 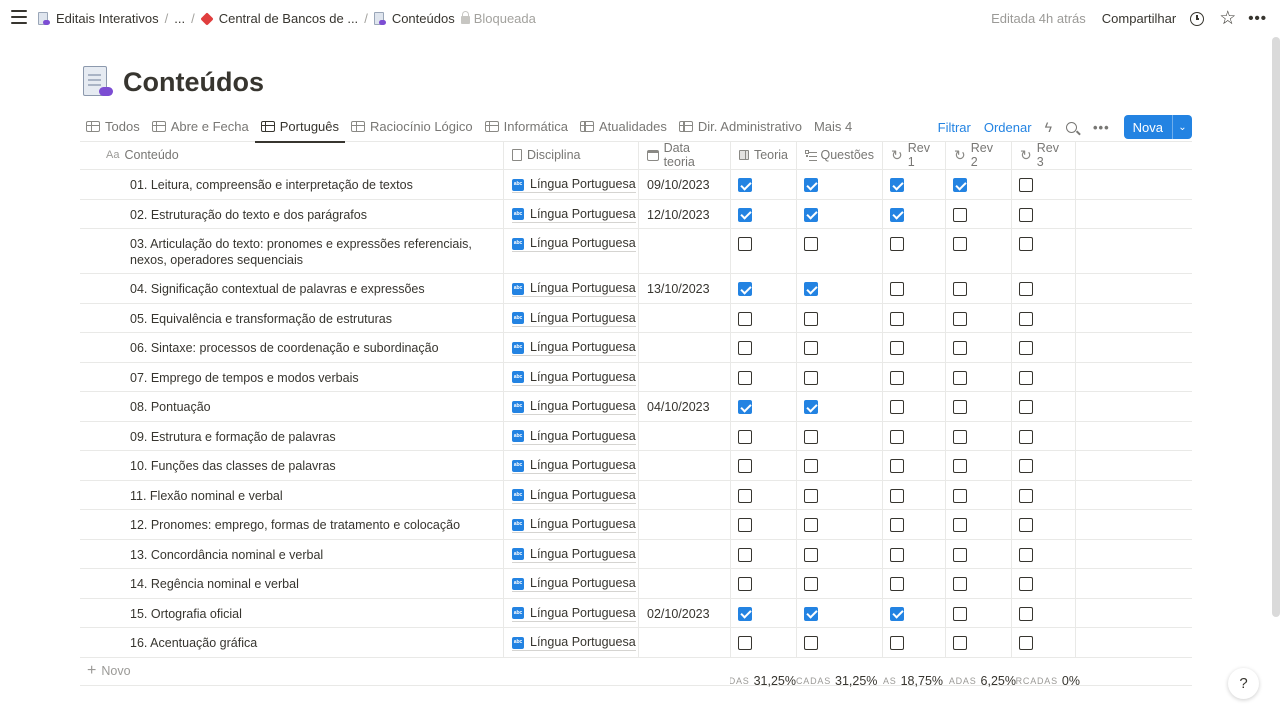 I want to click on column-header-conteudo: Aa Conteúdo, so click(x=292, y=155).